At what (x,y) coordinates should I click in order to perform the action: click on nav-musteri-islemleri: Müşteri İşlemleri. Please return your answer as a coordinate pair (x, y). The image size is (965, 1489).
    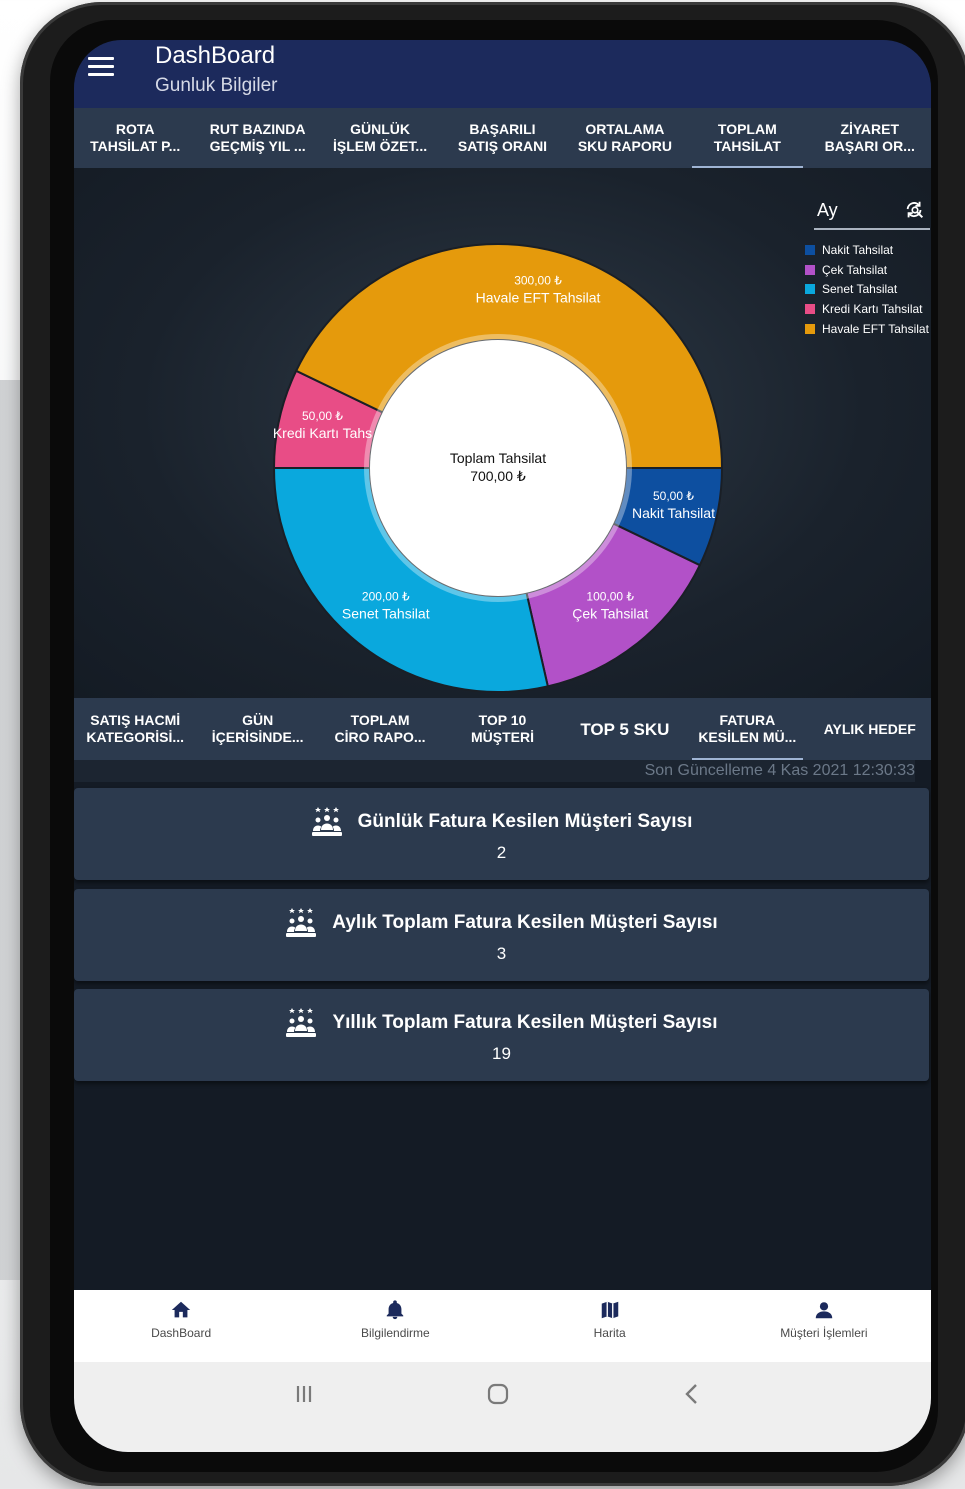
    Looking at the image, I should click on (824, 1326).